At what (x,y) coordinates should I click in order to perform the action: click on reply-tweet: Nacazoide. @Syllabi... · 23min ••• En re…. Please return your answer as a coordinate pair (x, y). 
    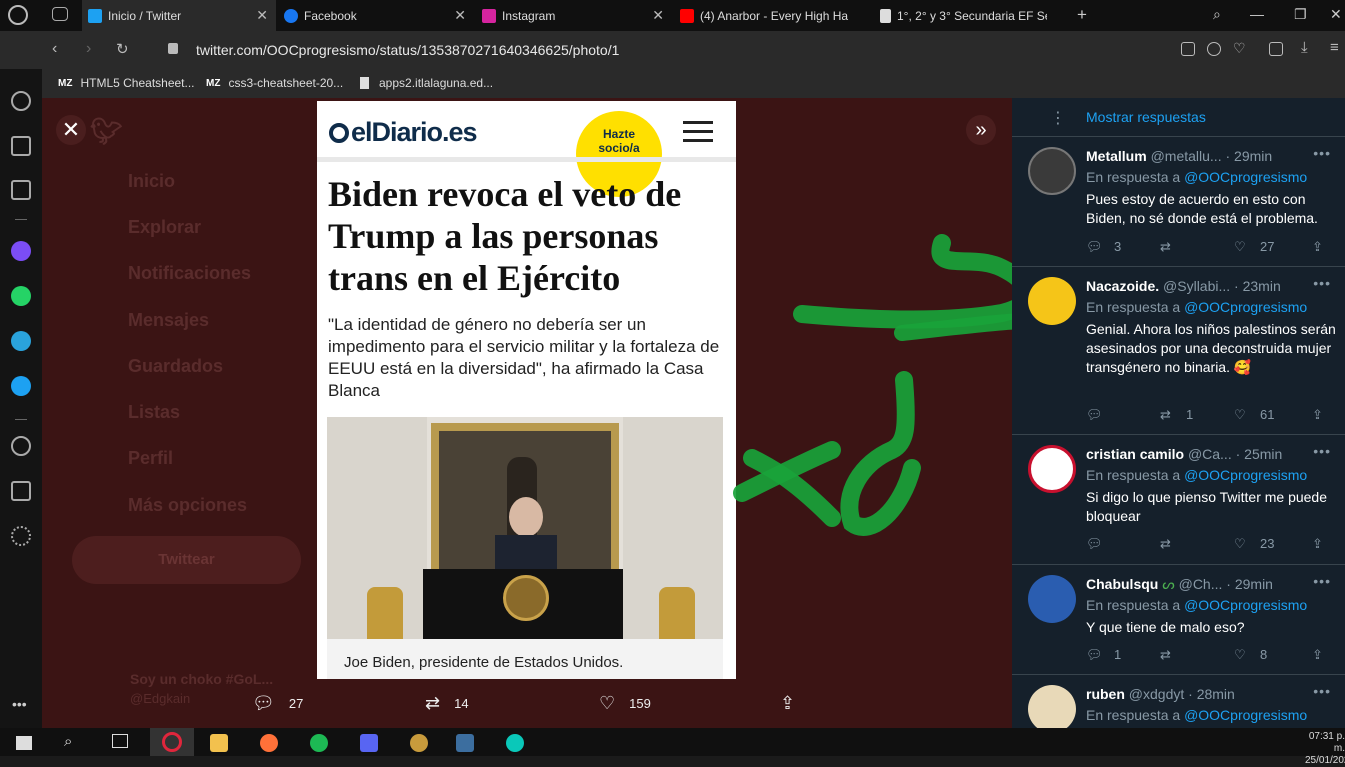
    Looking at the image, I should click on (1178, 351).